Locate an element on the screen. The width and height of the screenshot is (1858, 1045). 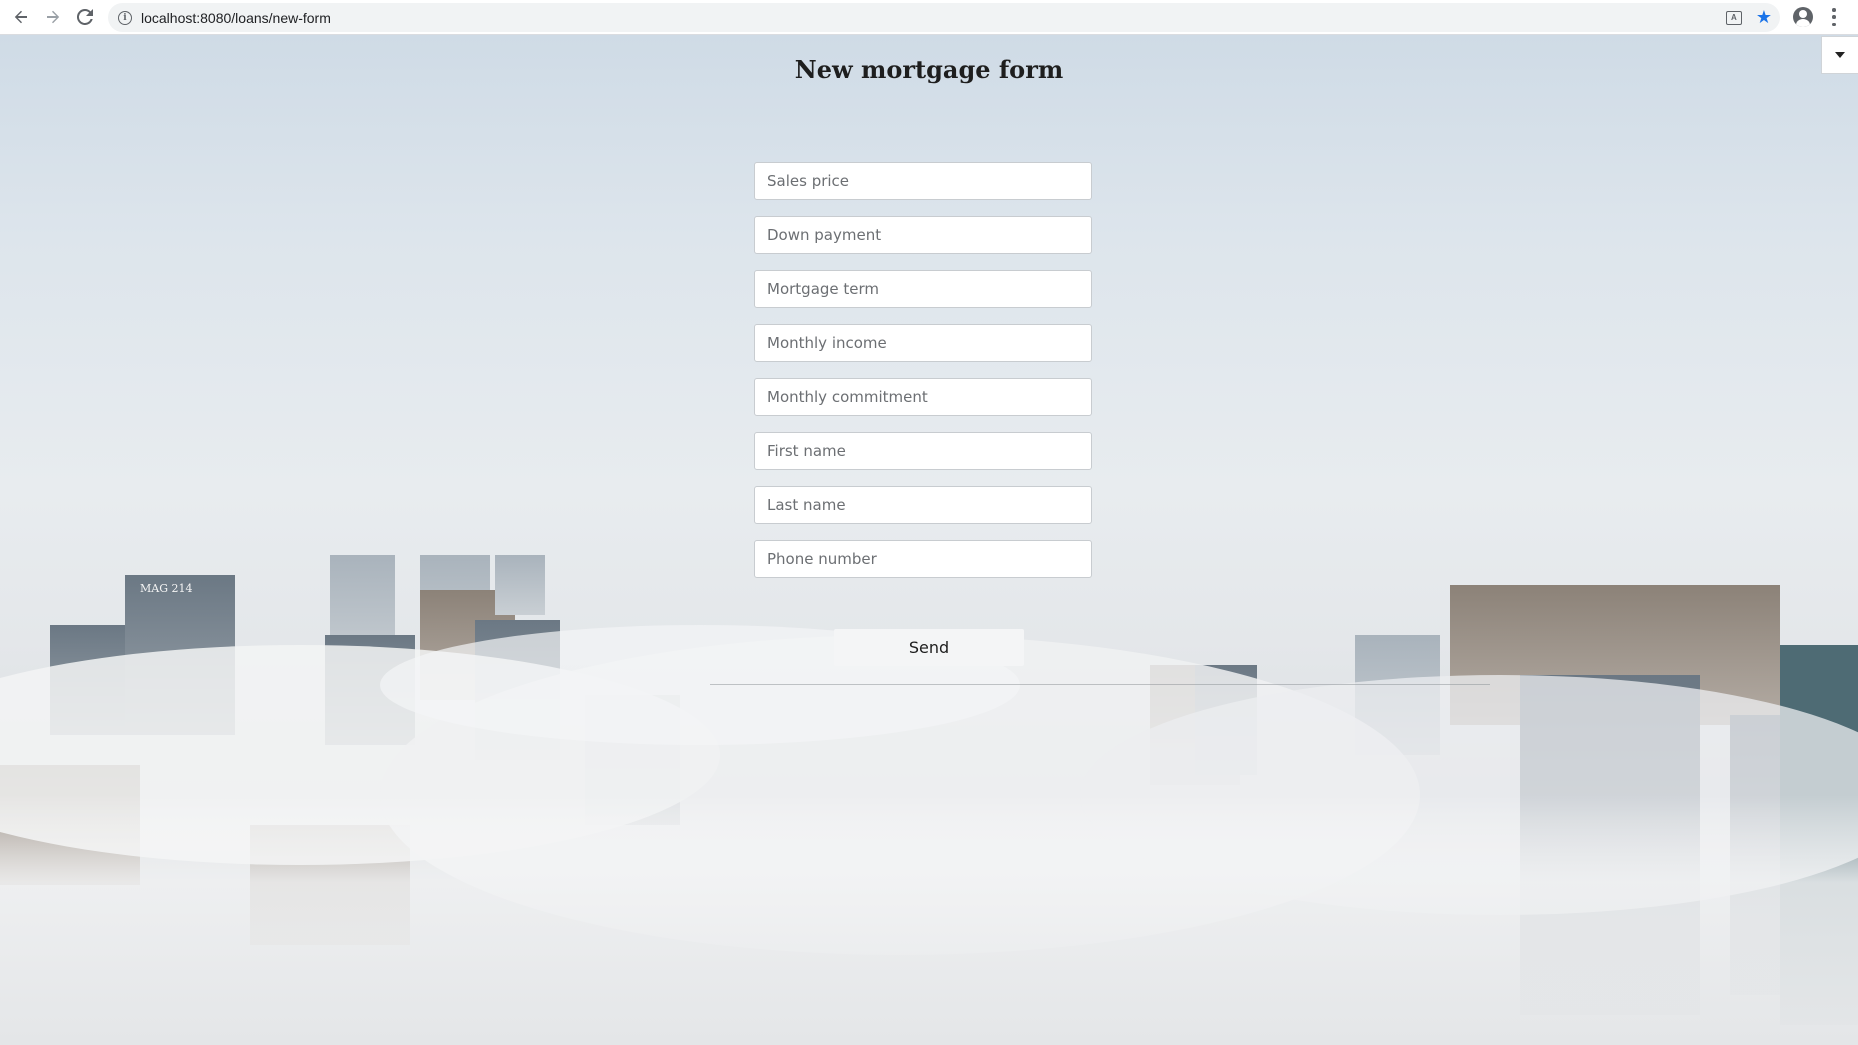
translate-icon: A is located at coordinates (1733, 17).